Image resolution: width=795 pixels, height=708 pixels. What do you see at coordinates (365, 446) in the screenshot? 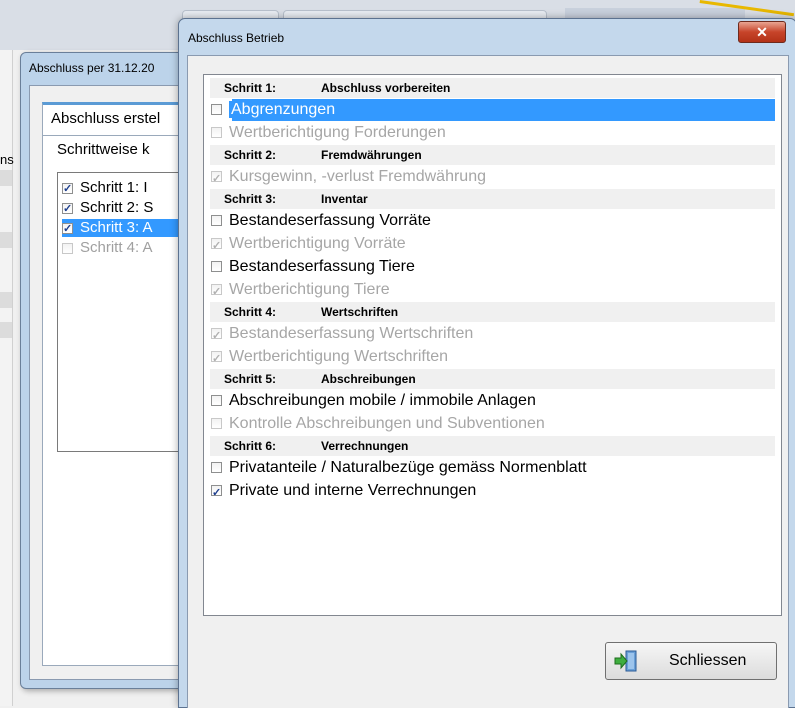
I see `step-category: Verrechnungen` at bounding box center [365, 446].